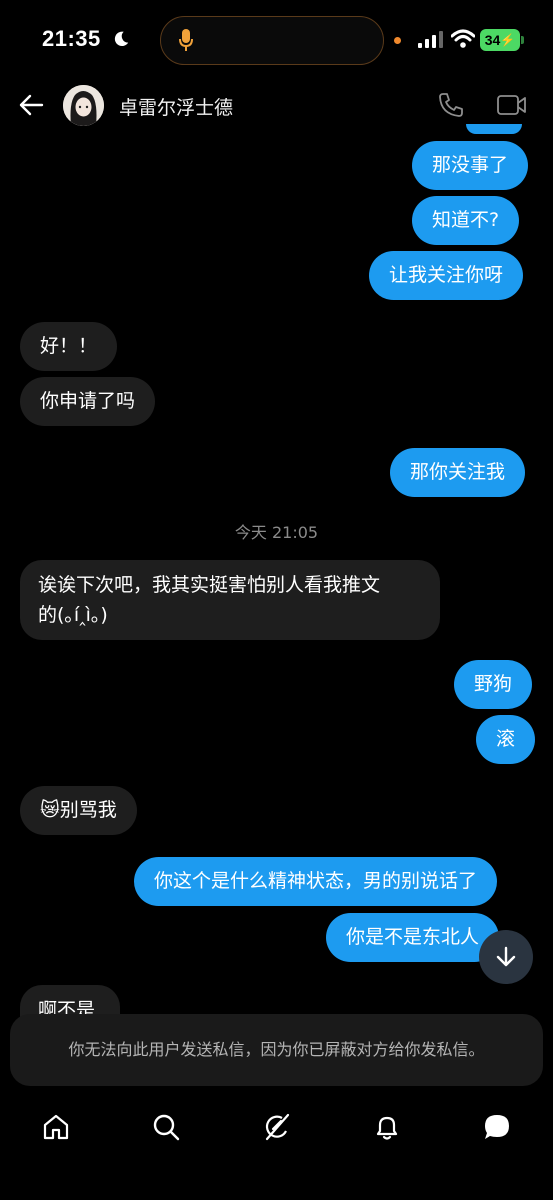 The image size is (553, 1200). I want to click on scroll-to-bottom-button, so click(506, 957).